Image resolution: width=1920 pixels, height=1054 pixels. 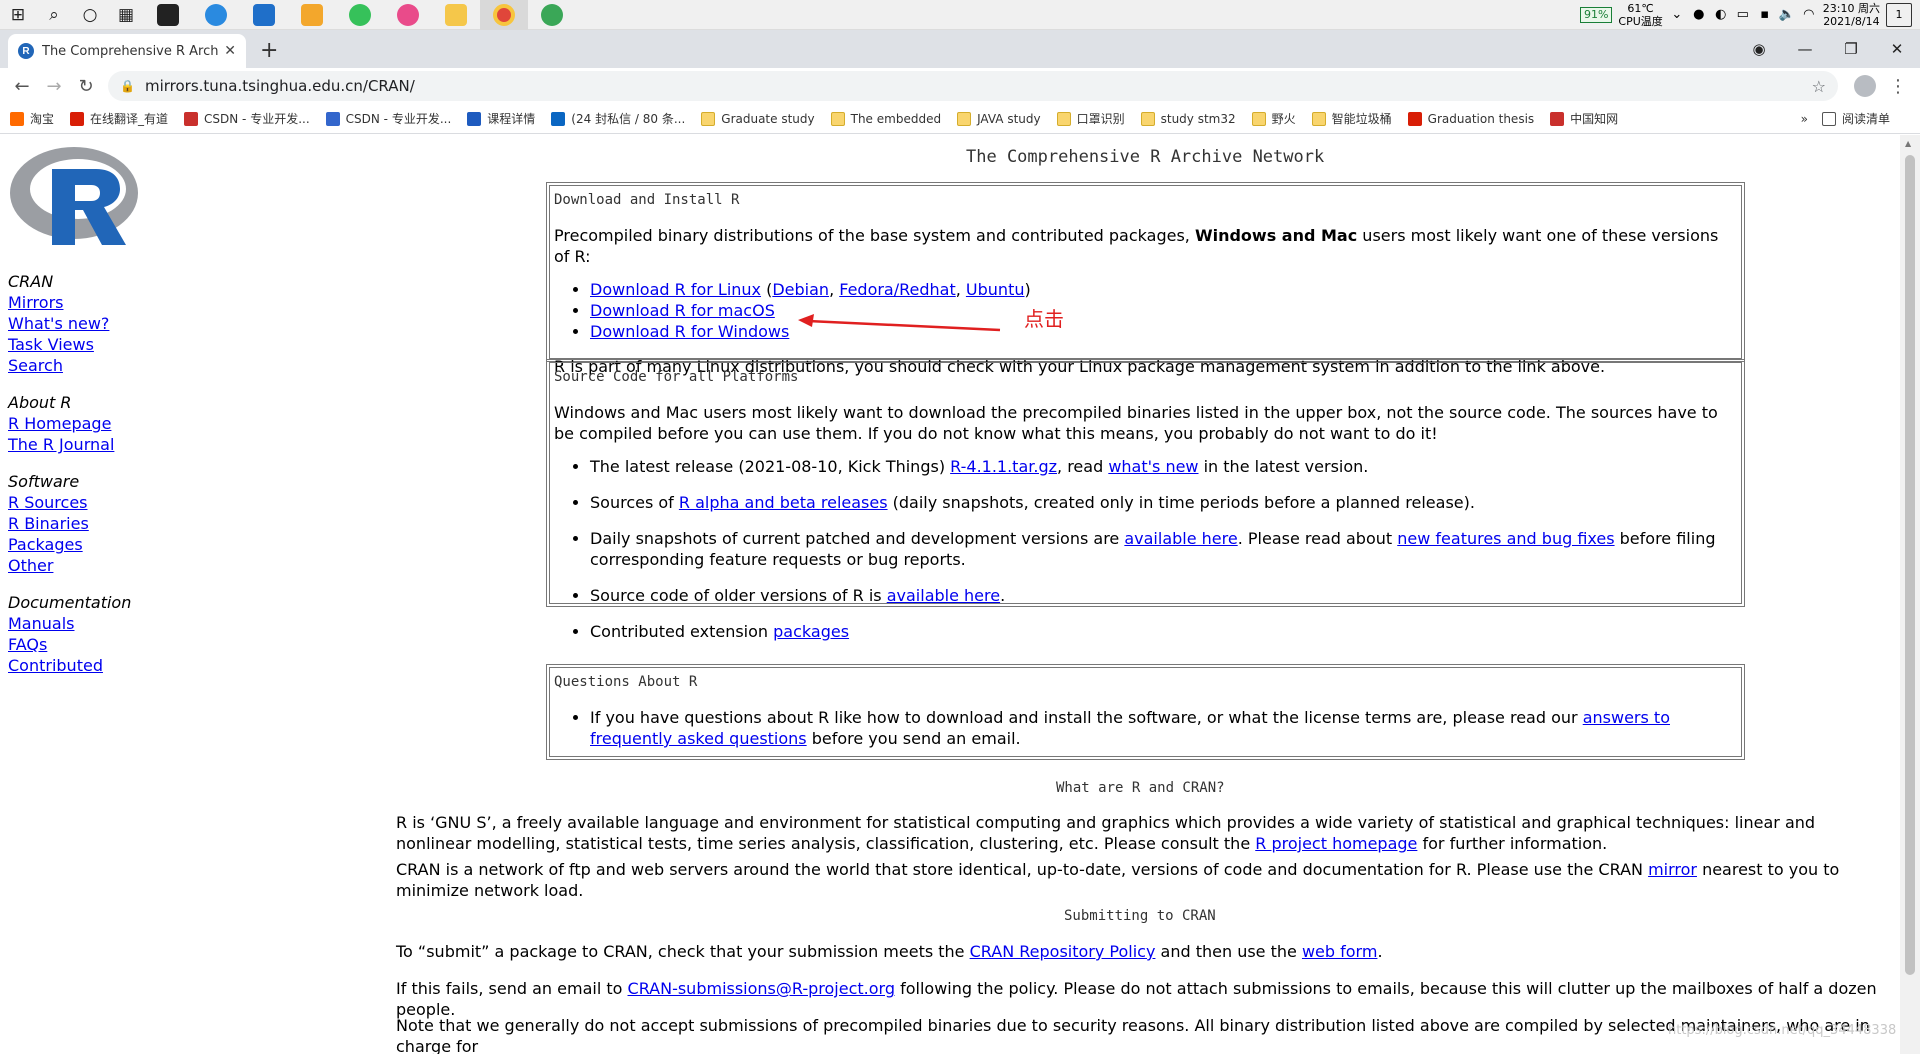 I want to click on bookmark-item: 中国知网, so click(x=1584, y=118).